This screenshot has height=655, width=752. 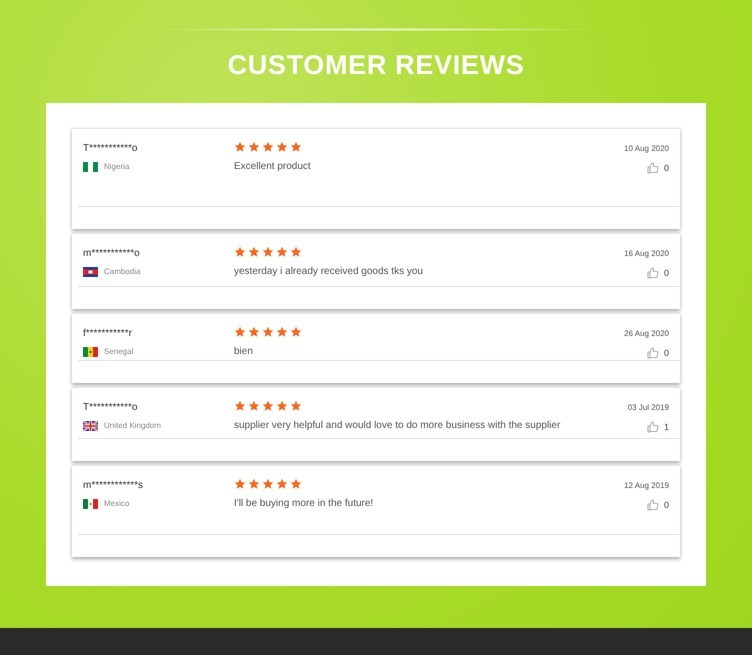 I want to click on review-date: 12 Aug 2019, so click(x=646, y=486).